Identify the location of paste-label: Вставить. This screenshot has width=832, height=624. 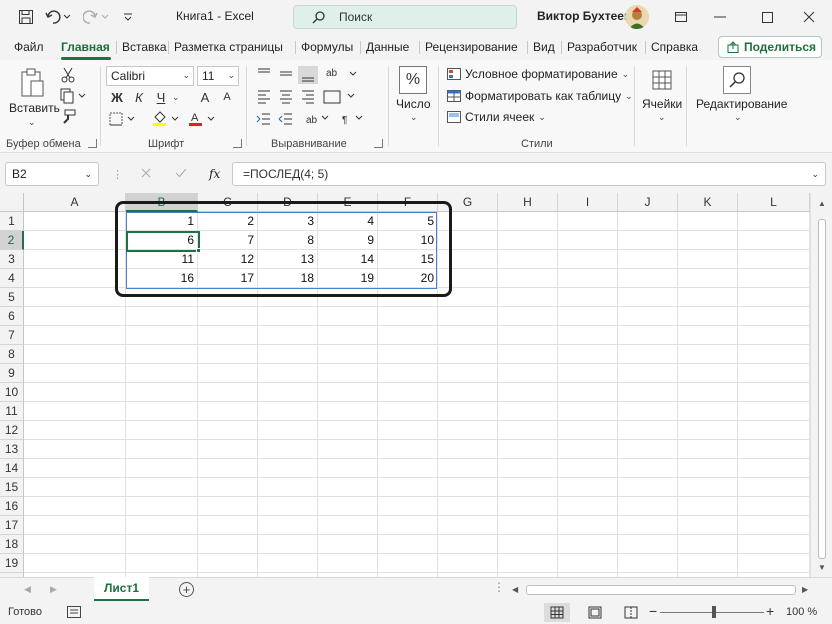
(34, 108).